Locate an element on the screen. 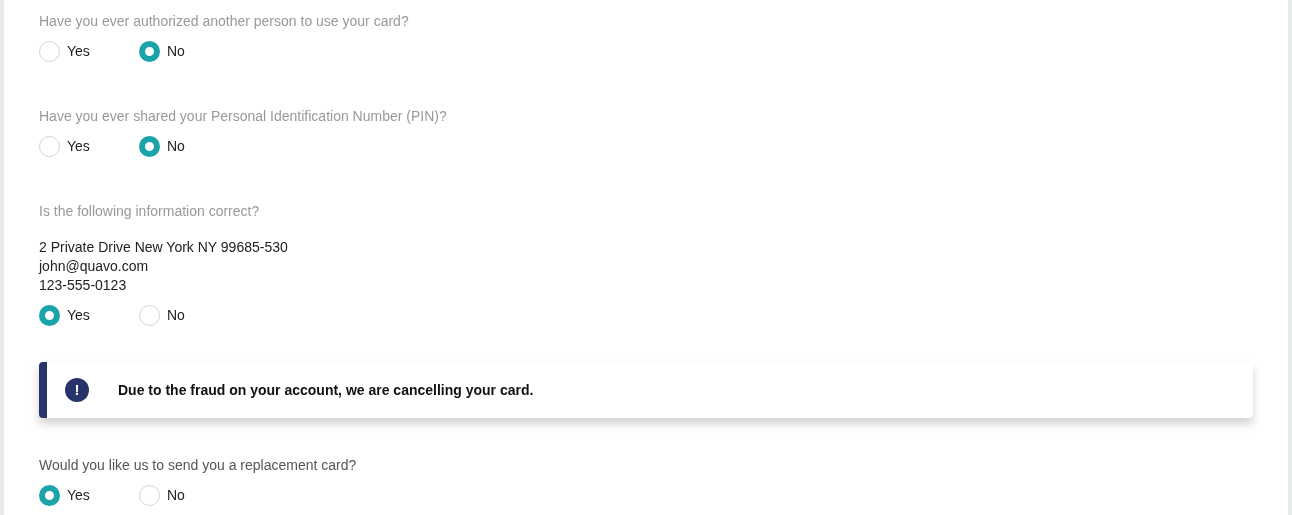 Image resolution: width=1292 pixels, height=515 pixels. info-line: 2 Private Drive New York NY 99685-530 is located at coordinates (164, 247).